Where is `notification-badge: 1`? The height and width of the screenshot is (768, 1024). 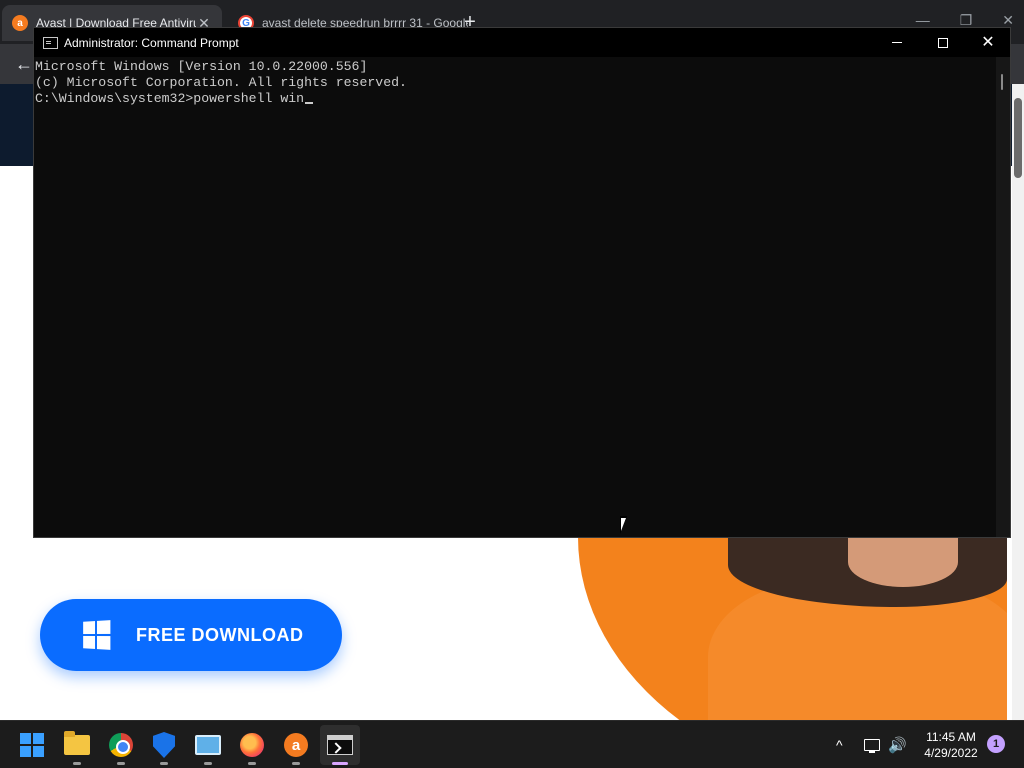 notification-badge: 1 is located at coordinates (996, 744).